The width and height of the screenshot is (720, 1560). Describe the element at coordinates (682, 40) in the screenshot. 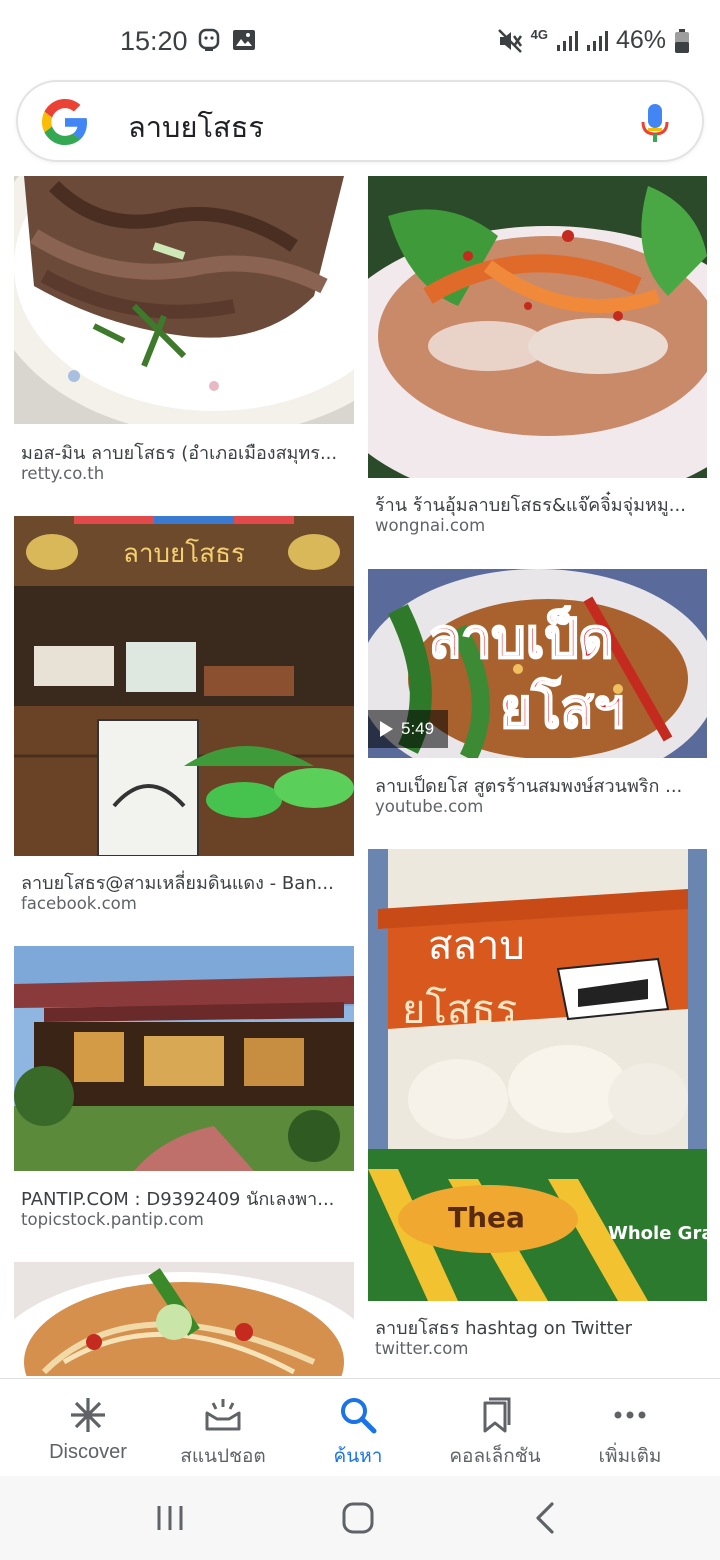

I see `battery-icon` at that location.